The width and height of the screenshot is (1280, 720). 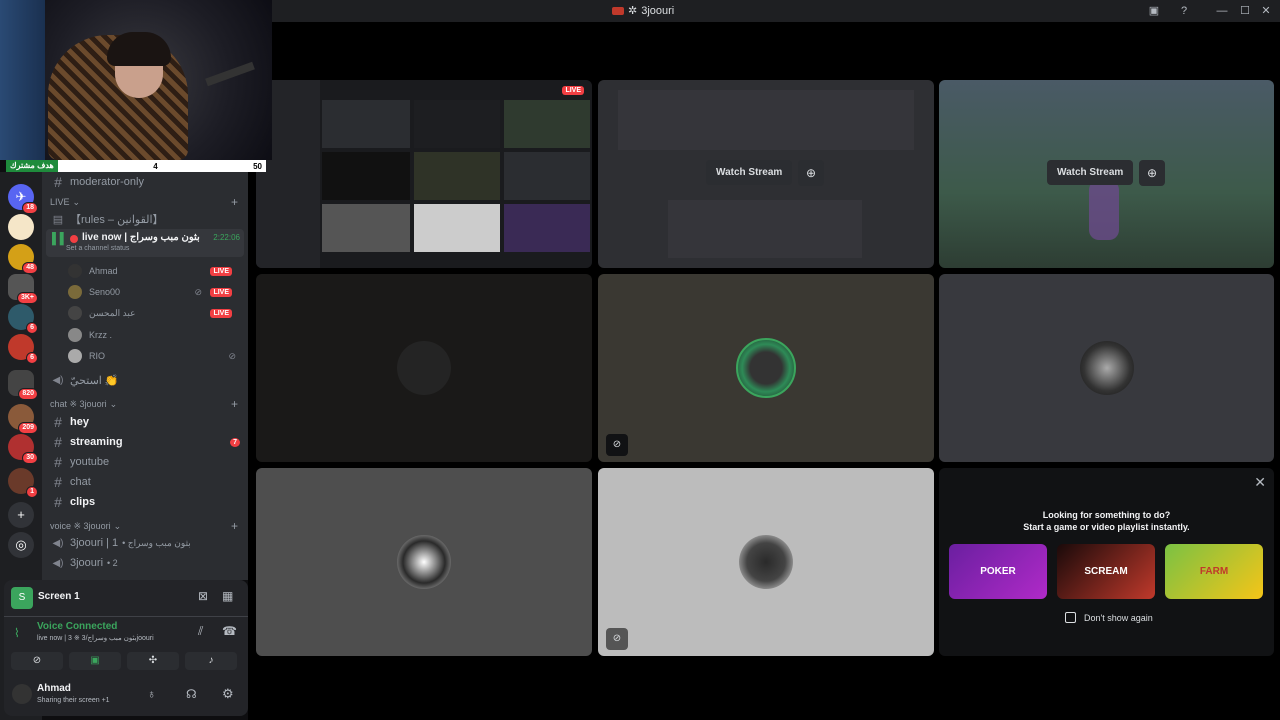 I want to click on game-card-poker: POKER, so click(x=998, y=571).